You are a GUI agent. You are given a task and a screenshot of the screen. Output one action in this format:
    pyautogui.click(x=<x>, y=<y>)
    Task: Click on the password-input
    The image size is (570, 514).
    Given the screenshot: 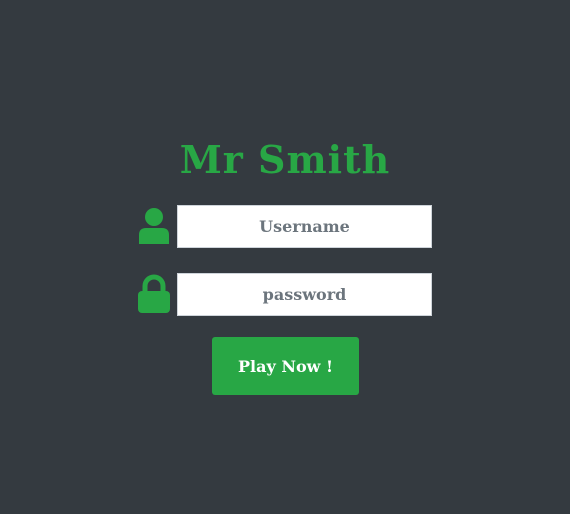 What is the action you would take?
    pyautogui.click(x=304, y=294)
    